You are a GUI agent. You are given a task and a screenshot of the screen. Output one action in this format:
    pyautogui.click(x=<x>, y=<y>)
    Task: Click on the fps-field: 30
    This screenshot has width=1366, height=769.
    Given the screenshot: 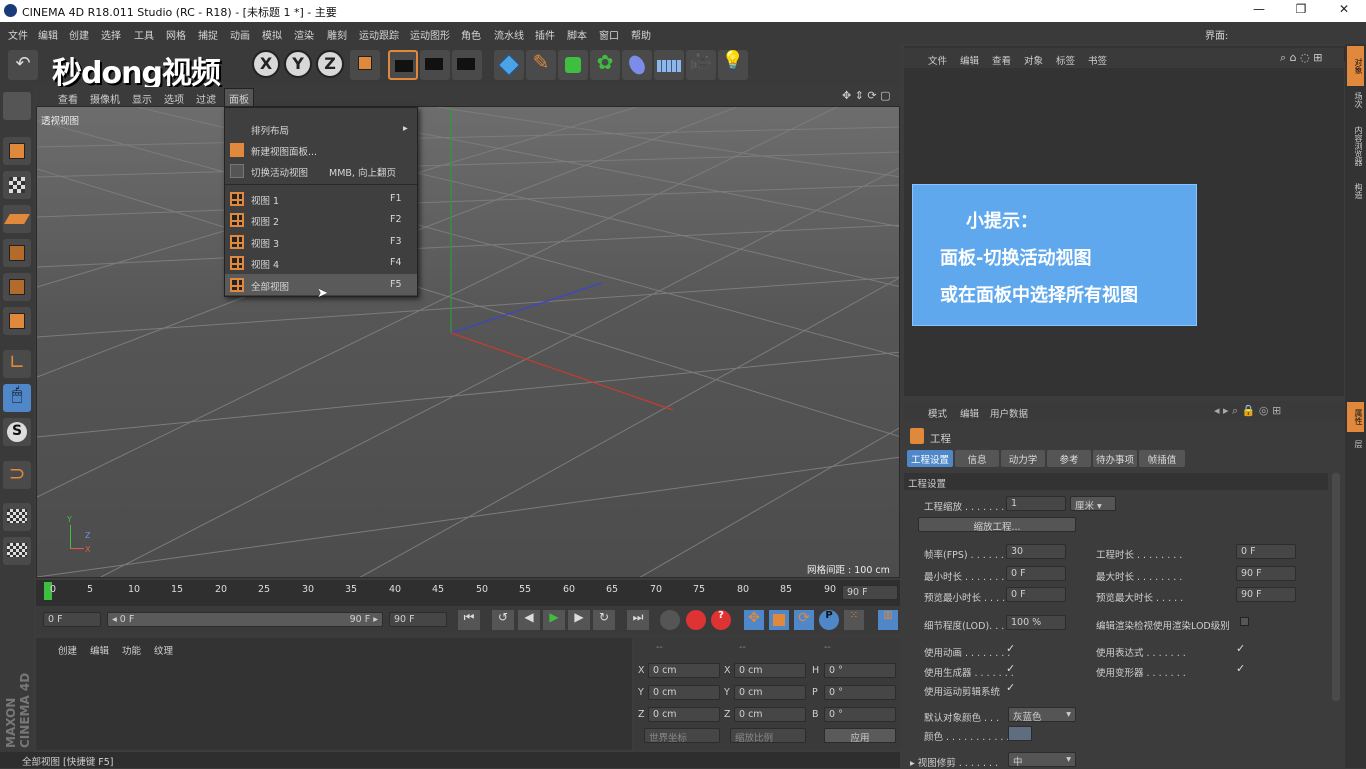 What is the action you would take?
    pyautogui.click(x=1036, y=551)
    